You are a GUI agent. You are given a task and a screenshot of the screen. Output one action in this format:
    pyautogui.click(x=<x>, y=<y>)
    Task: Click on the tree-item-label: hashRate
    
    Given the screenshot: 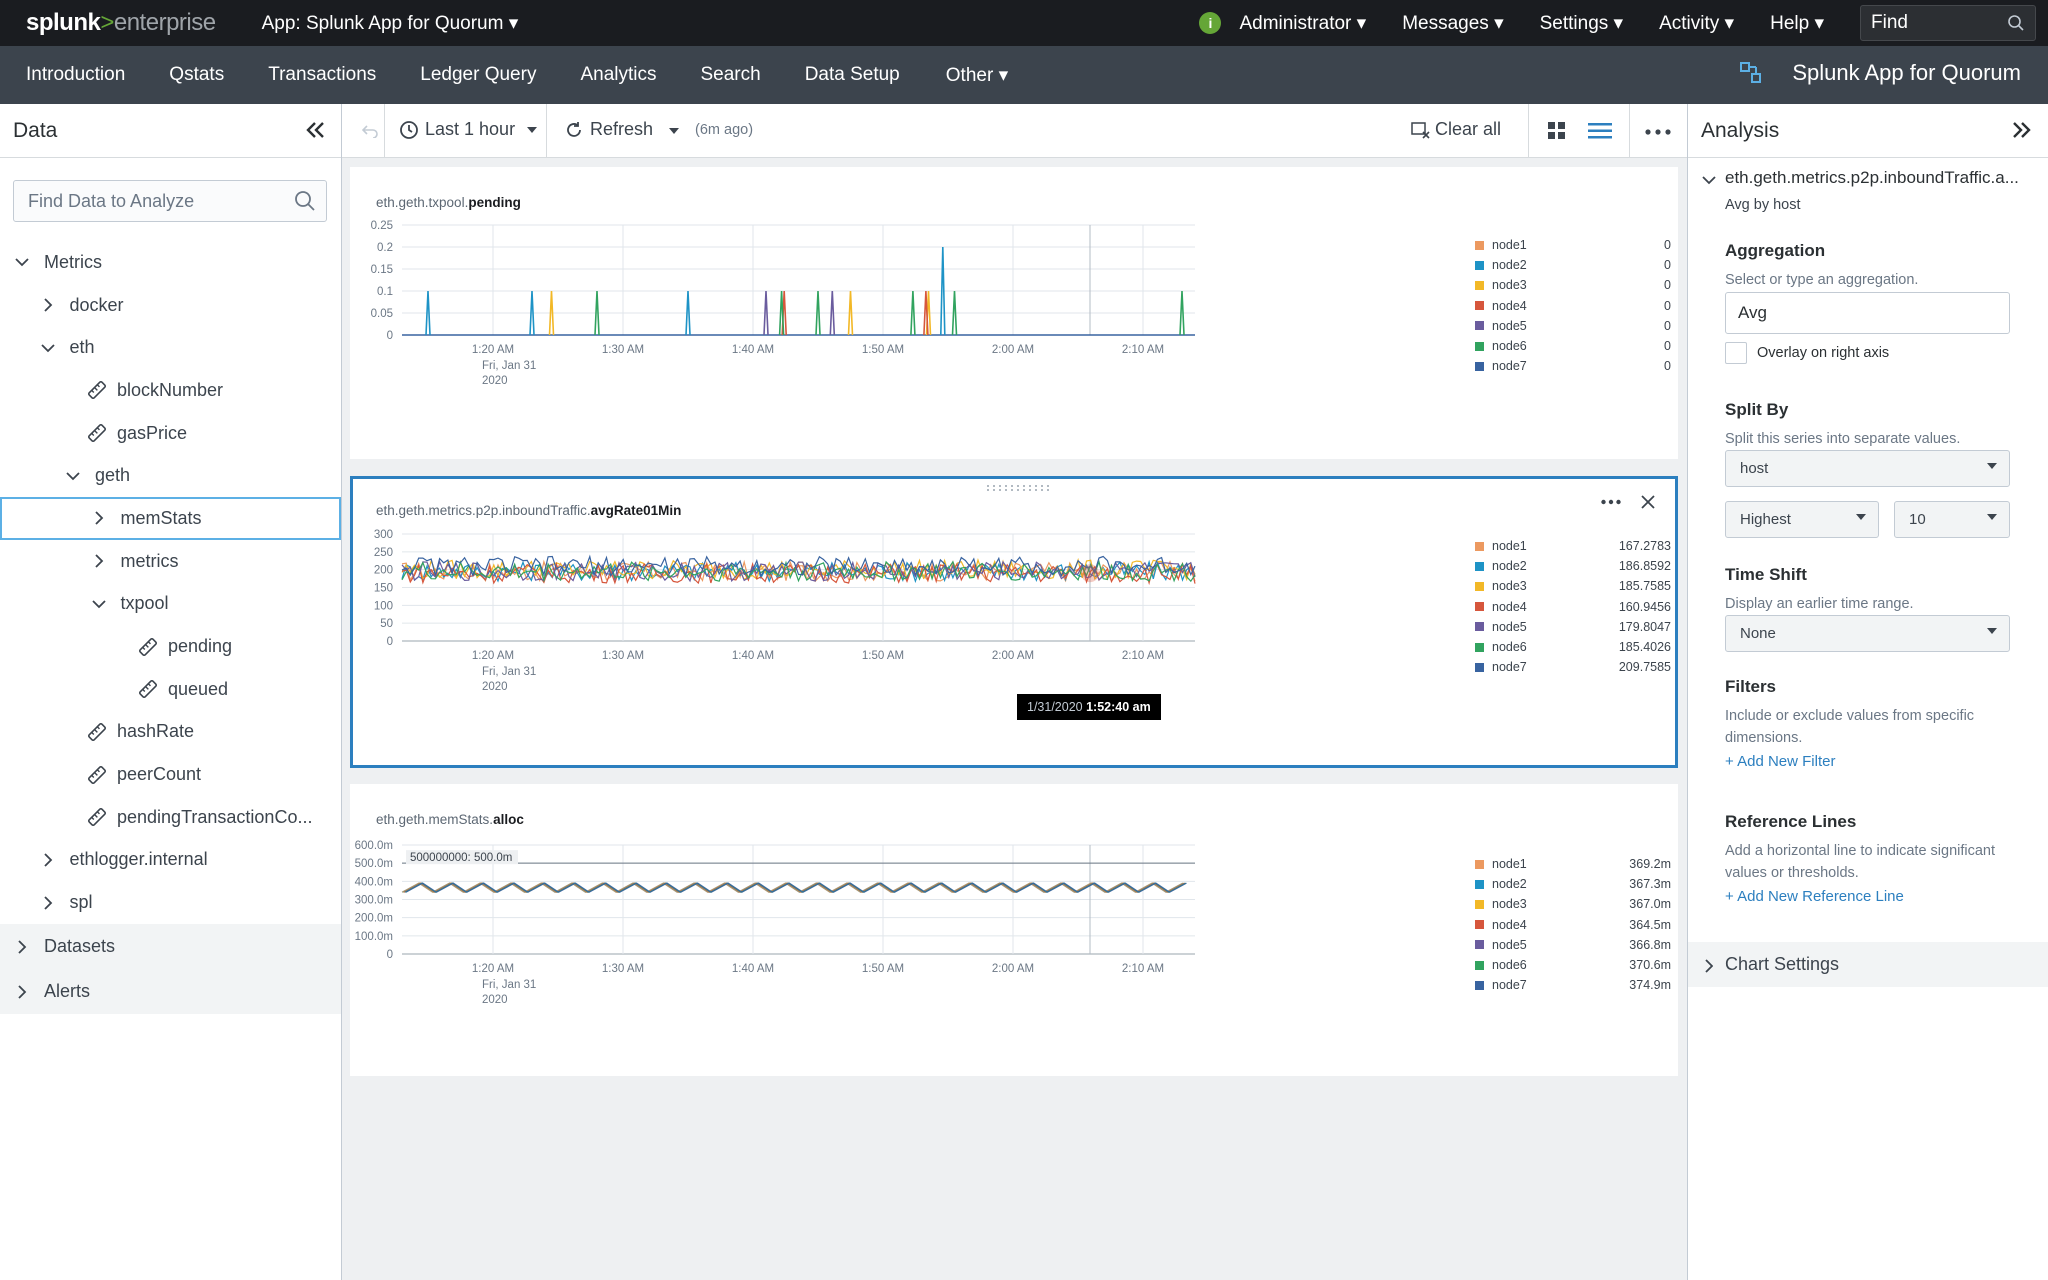 What is the action you would take?
    pyautogui.click(x=156, y=731)
    